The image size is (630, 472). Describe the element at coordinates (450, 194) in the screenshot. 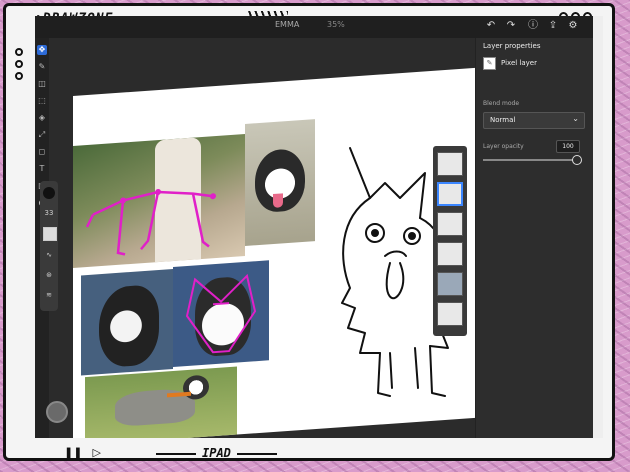

I see `layer-thumbnail-2-selected` at that location.